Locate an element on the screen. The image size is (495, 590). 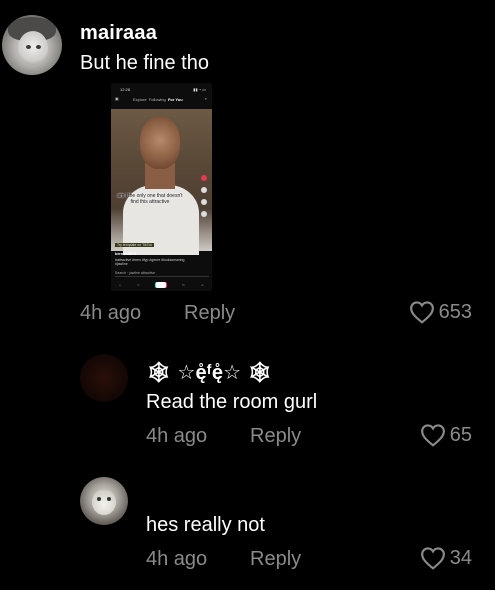
status-bar: 12:28 ▮▮ ◔ ▭ is located at coordinates (161, 90).